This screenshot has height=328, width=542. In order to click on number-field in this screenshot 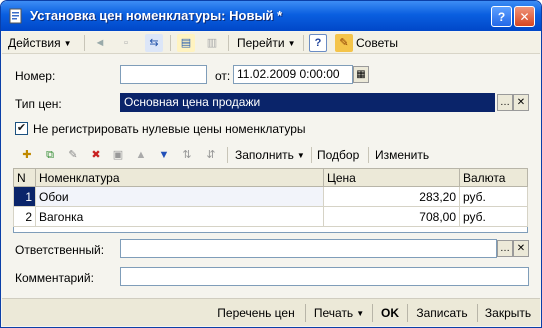, I will do `click(163, 74)`.